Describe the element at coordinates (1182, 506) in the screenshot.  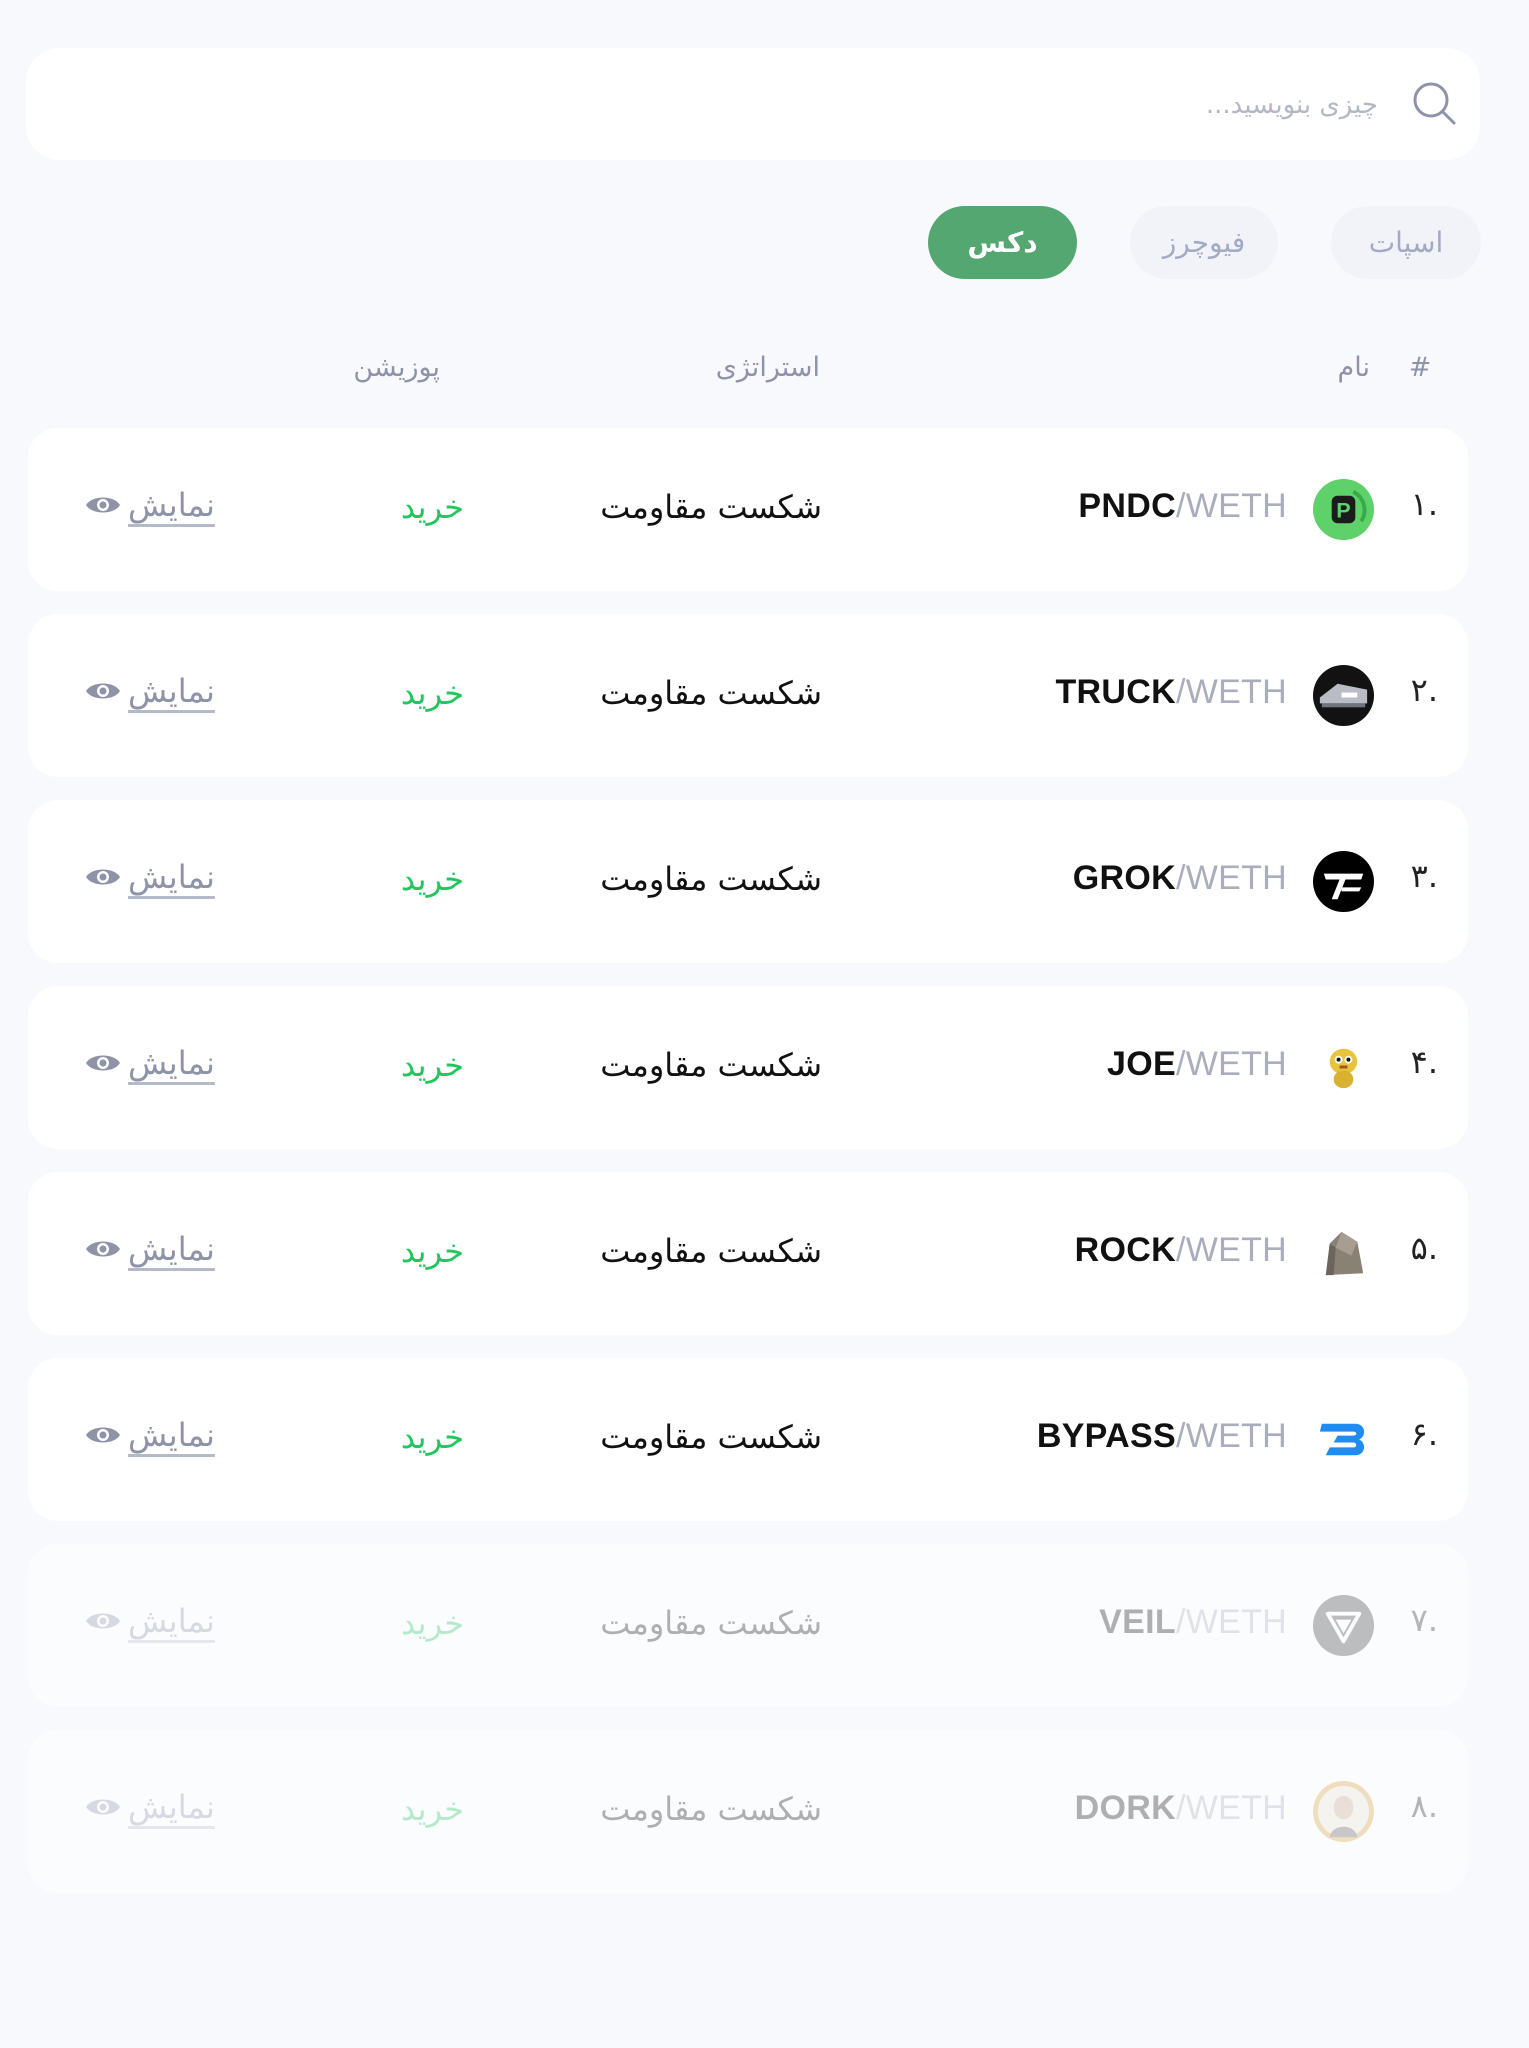
I see `trading-pair: PNDC/WETH` at that location.